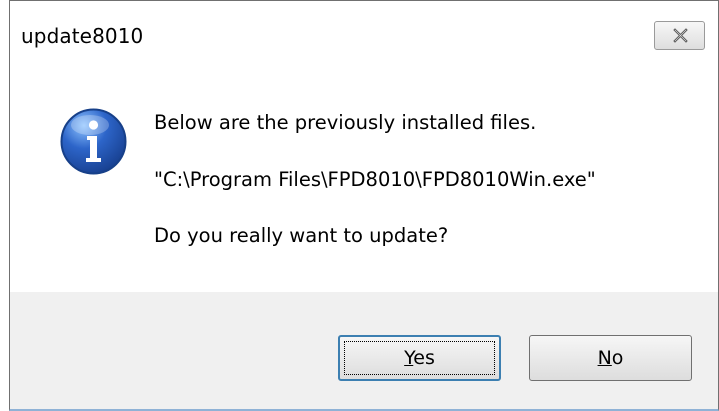 The image size is (719, 411). What do you see at coordinates (604, 358) in the screenshot?
I see `no-accelerator-key: N` at bounding box center [604, 358].